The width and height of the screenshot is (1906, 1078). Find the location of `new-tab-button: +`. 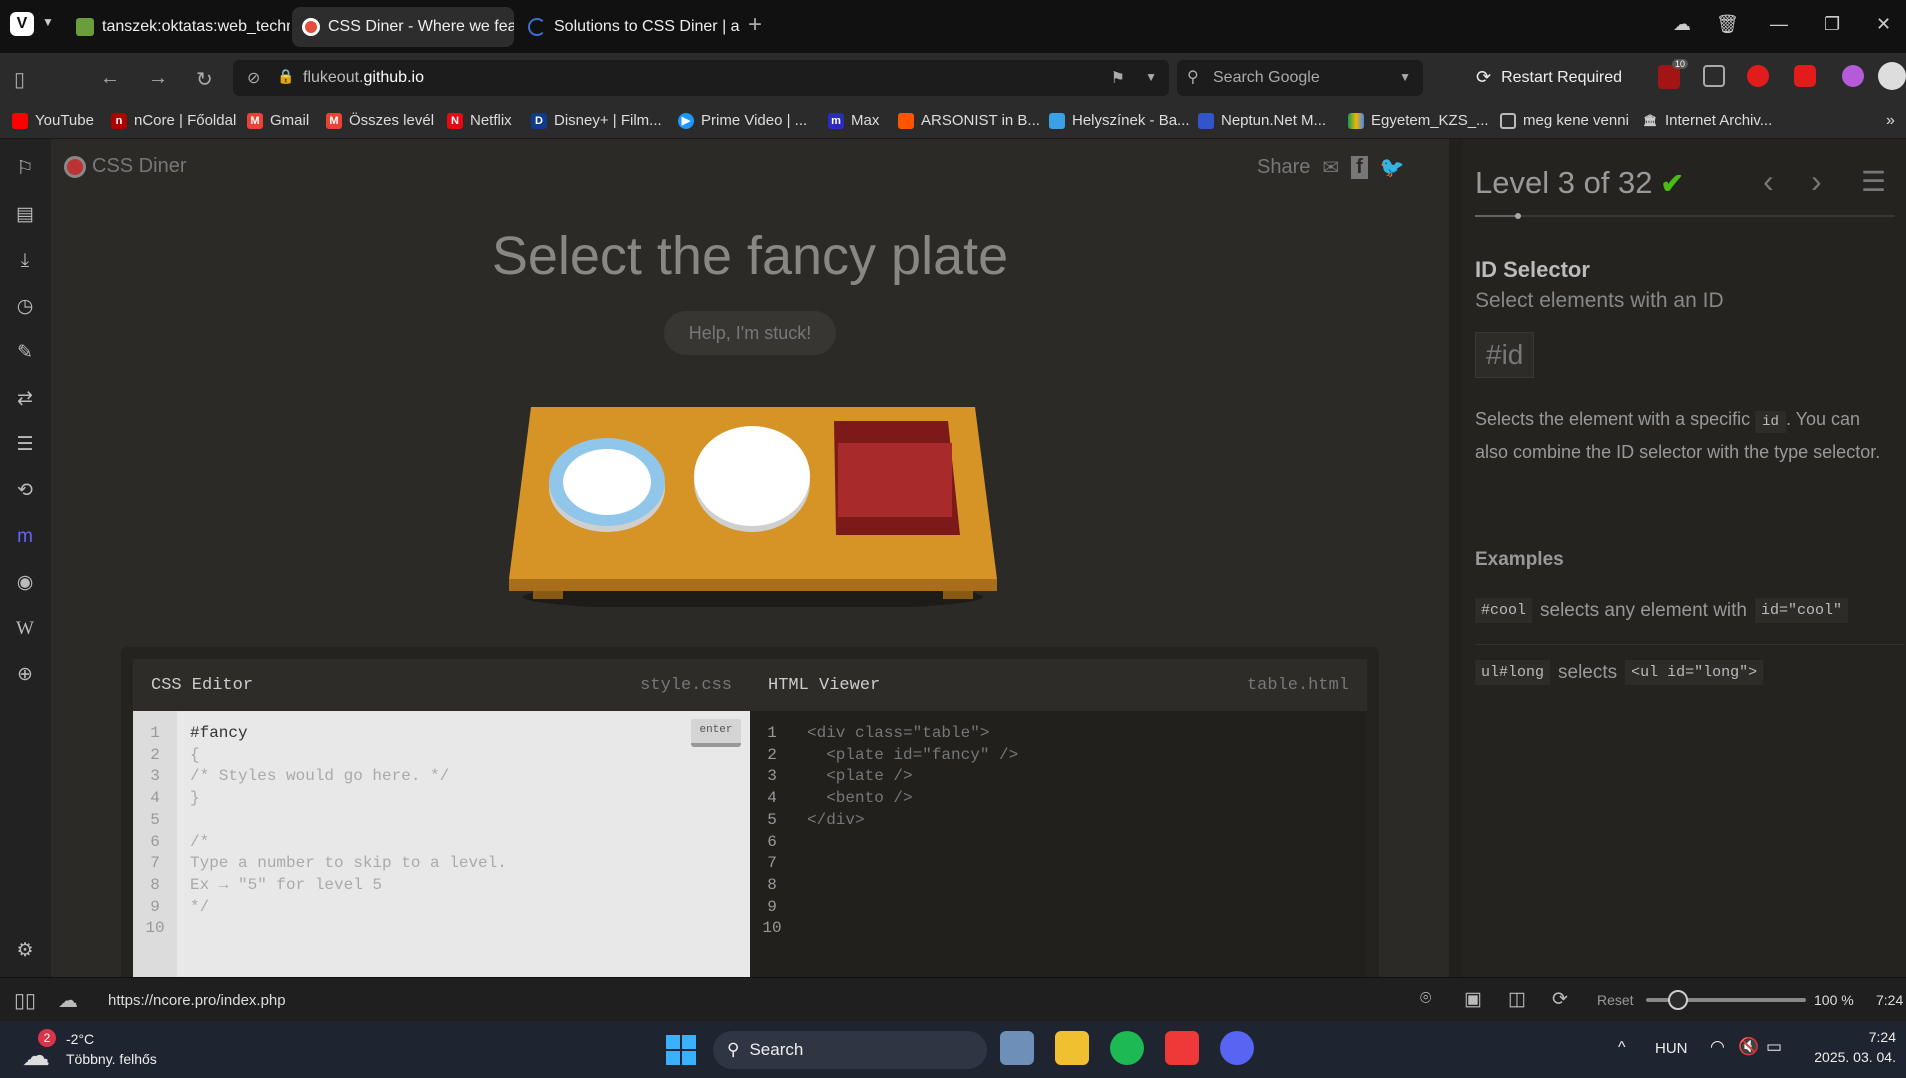

new-tab-button: + is located at coordinates (755, 25).